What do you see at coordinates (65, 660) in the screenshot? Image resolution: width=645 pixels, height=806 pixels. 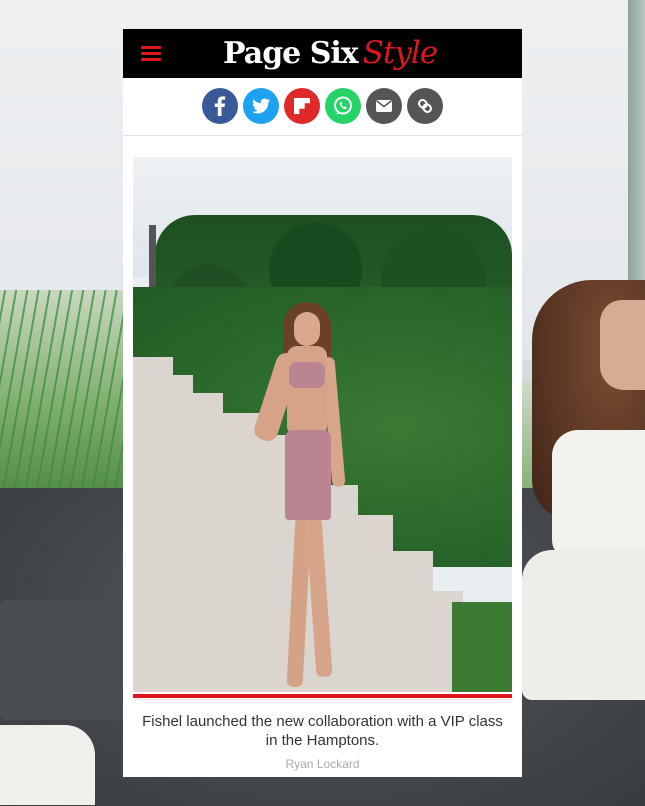 I see `background-sofa-arm` at bounding box center [65, 660].